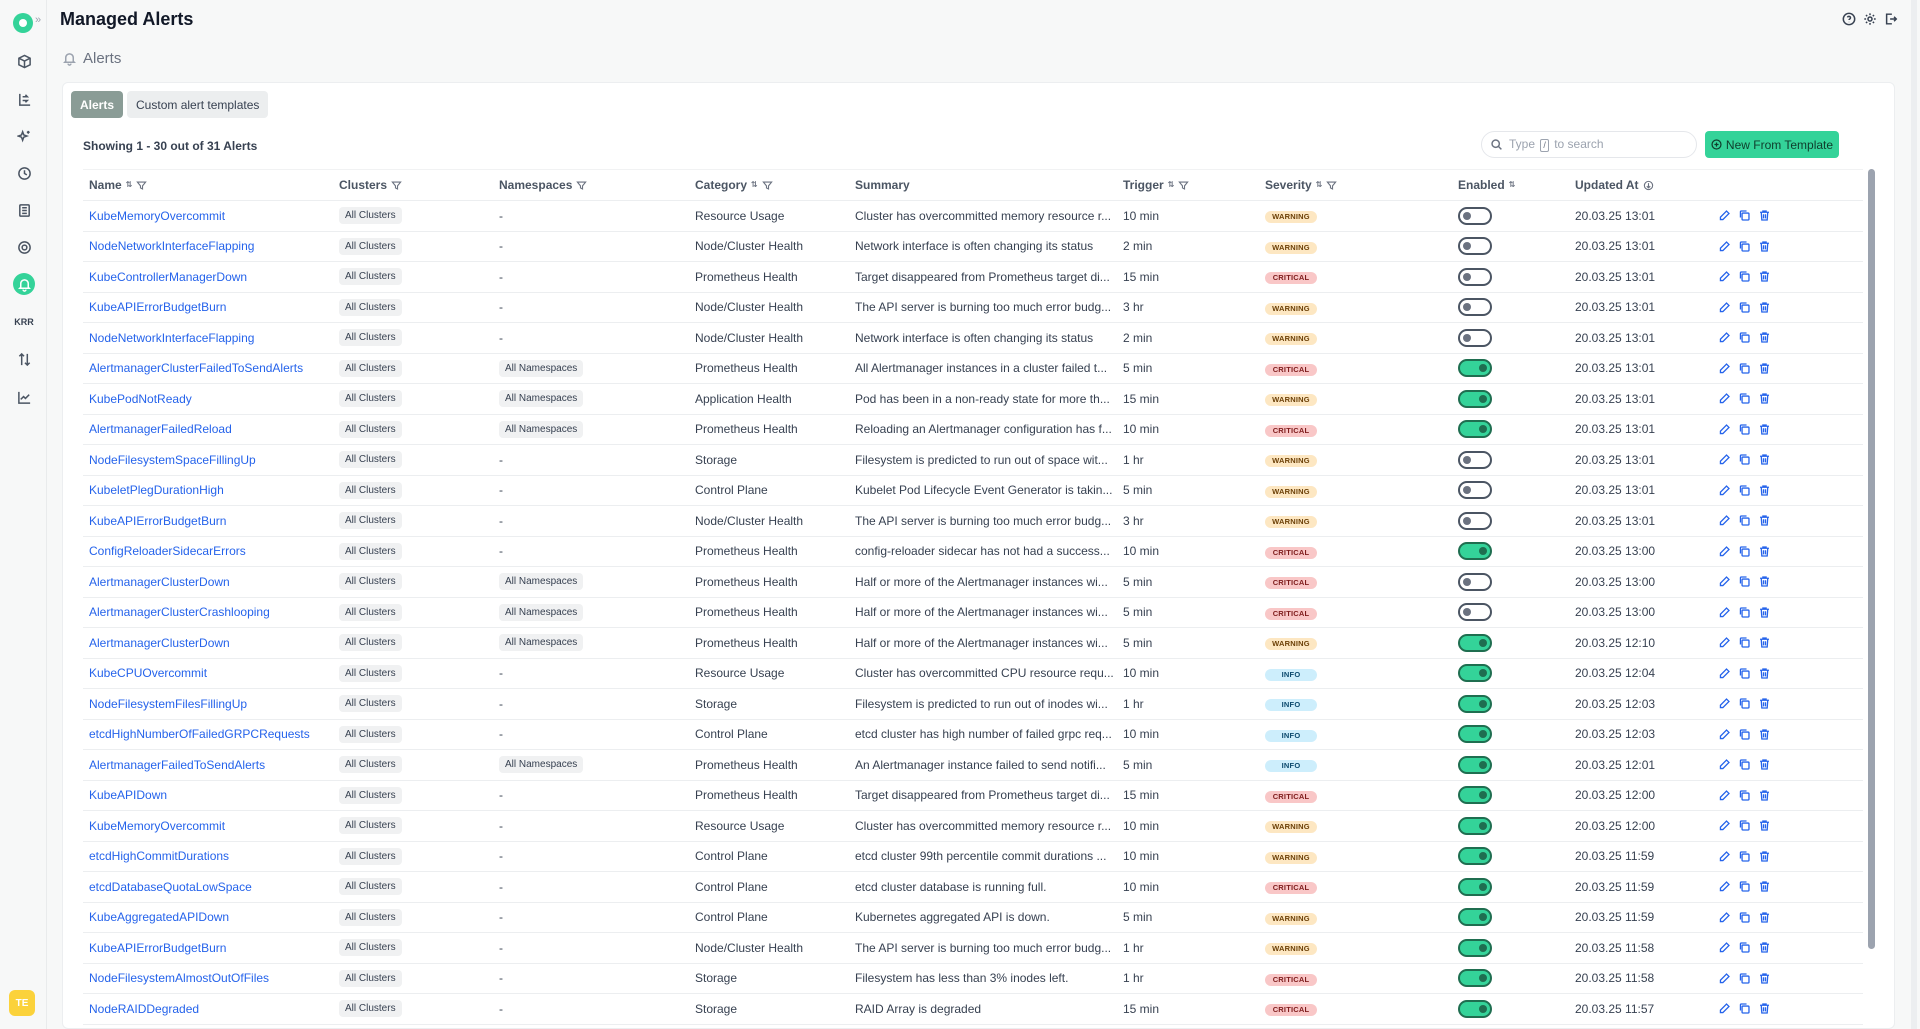  What do you see at coordinates (159, 856) in the screenshot?
I see `alert-name-link: etcdHighCommitDurations` at bounding box center [159, 856].